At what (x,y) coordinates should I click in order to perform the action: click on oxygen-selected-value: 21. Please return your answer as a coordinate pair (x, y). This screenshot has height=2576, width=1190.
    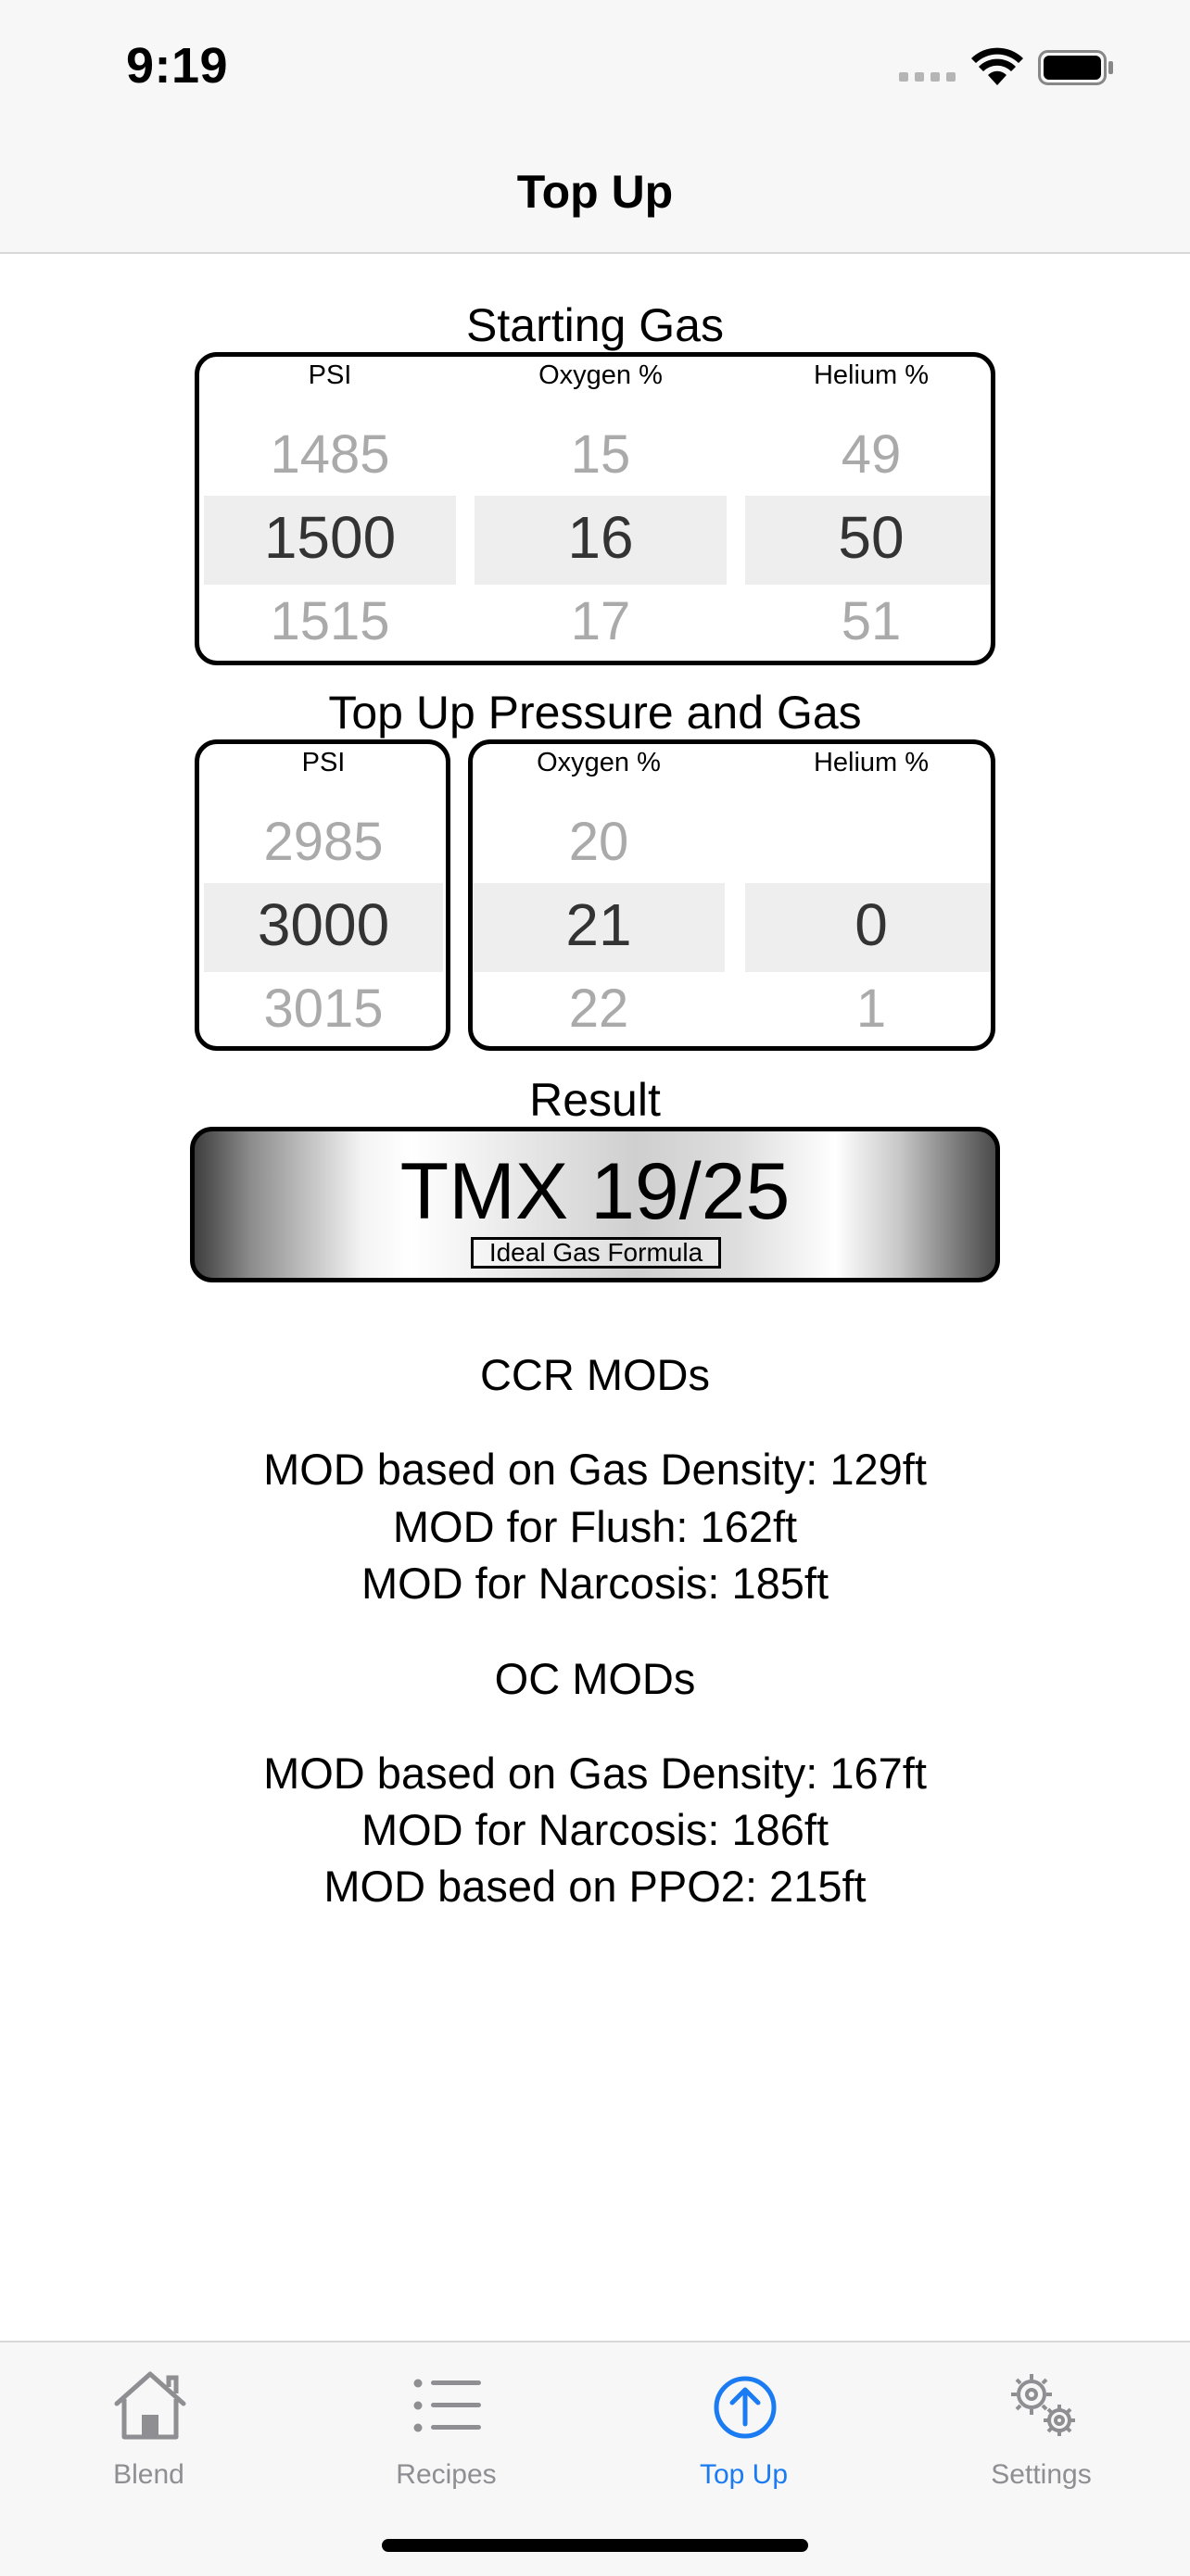
    Looking at the image, I should click on (599, 924).